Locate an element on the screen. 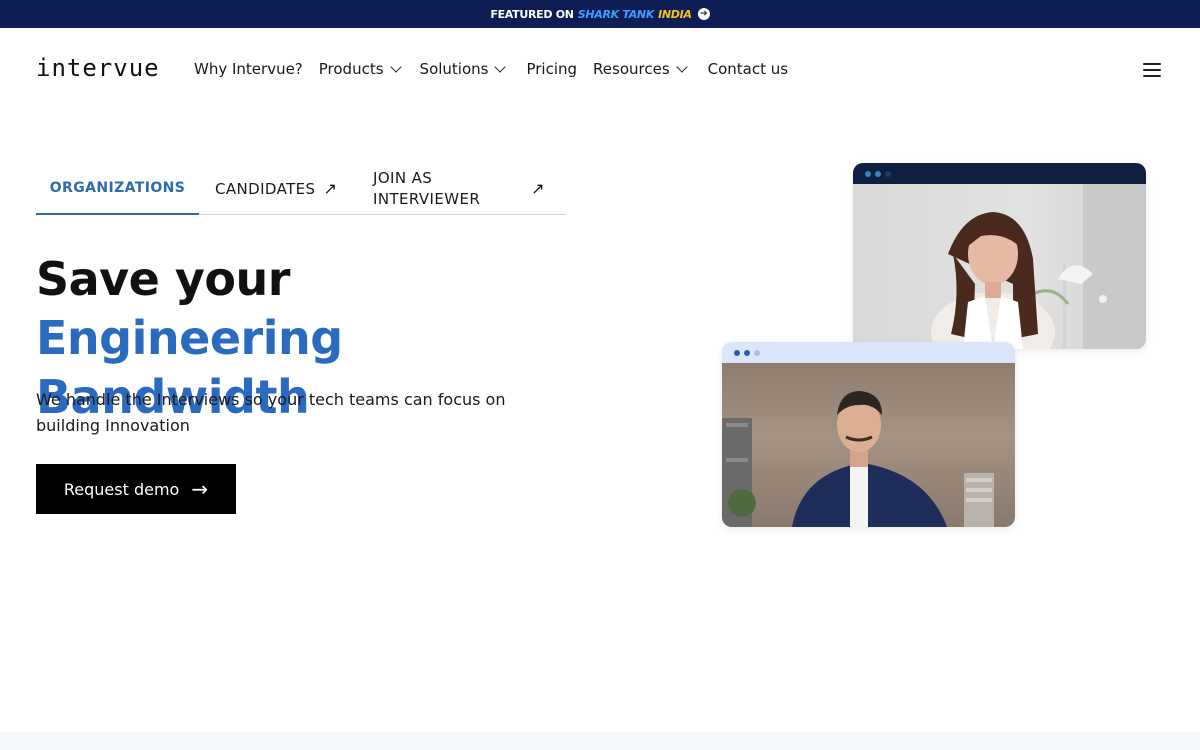 This screenshot has width=1200, height=750. intervue-logo: intervue is located at coordinates (98, 68).